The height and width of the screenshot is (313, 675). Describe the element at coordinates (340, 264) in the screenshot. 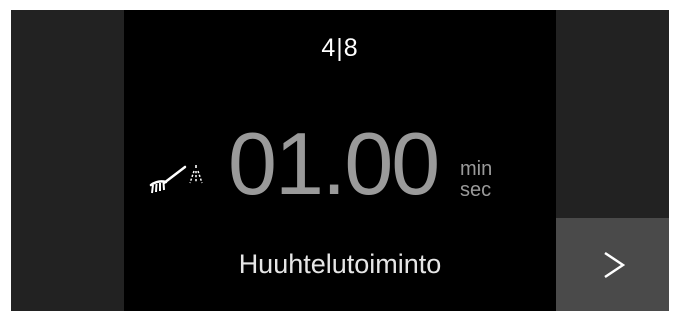

I see `program-name: Huuhtelutoiminto` at that location.